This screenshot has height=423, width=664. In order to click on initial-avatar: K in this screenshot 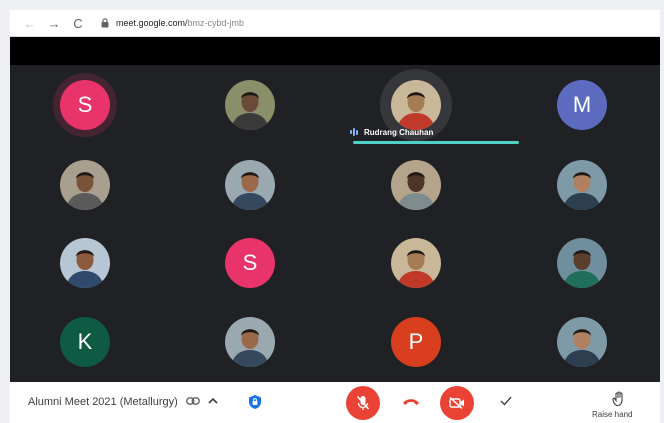, I will do `click(85, 342)`.